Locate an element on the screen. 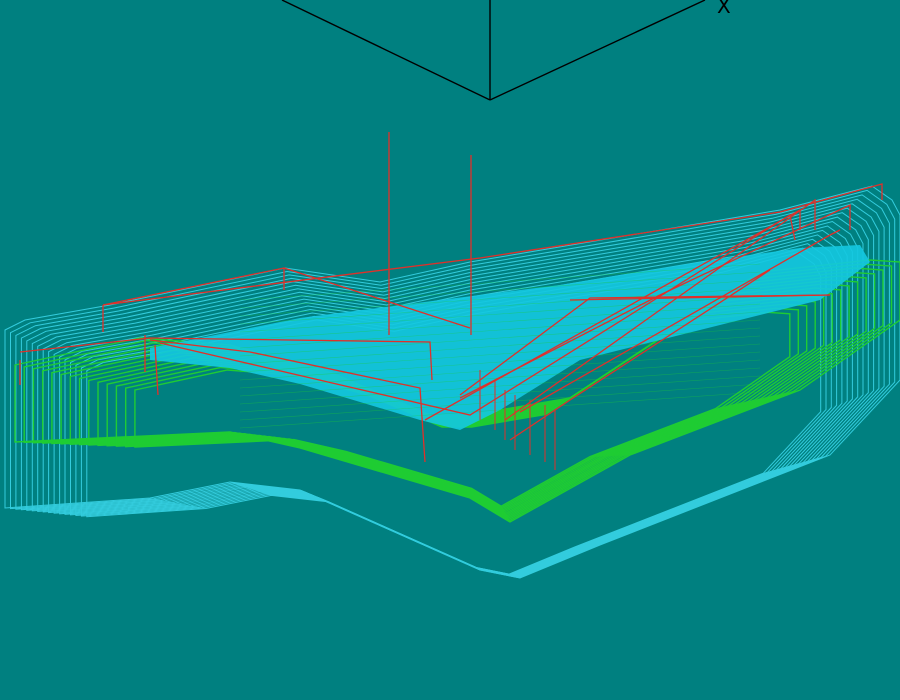 The image size is (900, 700). axis-line-x is located at coordinates (597, 50).